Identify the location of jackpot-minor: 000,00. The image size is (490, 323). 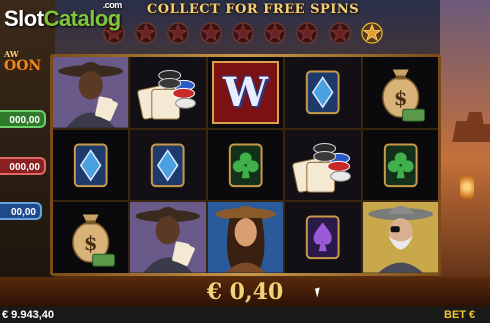
(23, 166).